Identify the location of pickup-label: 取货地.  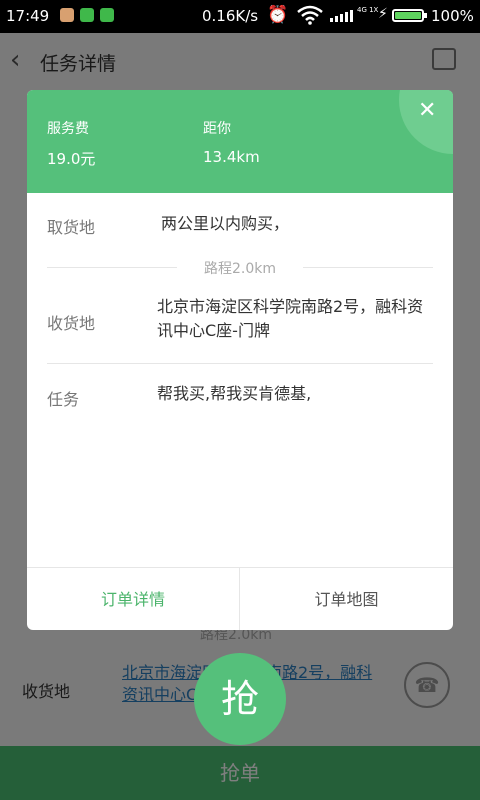
(71, 227).